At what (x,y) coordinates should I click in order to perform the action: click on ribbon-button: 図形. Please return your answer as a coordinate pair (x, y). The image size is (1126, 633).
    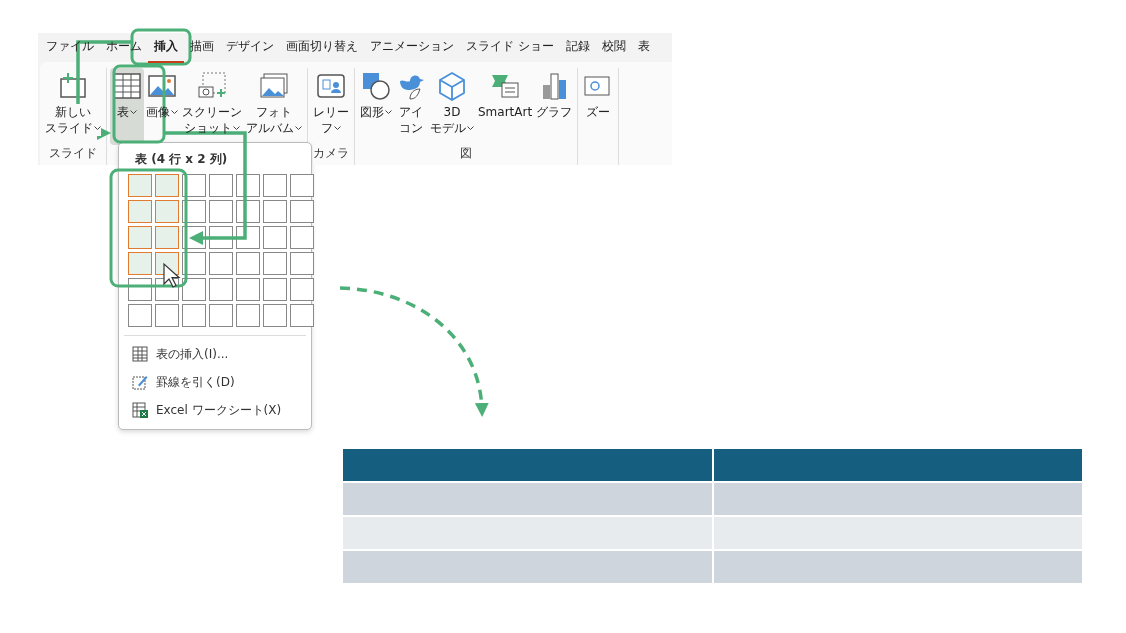
    Looking at the image, I should click on (376, 106).